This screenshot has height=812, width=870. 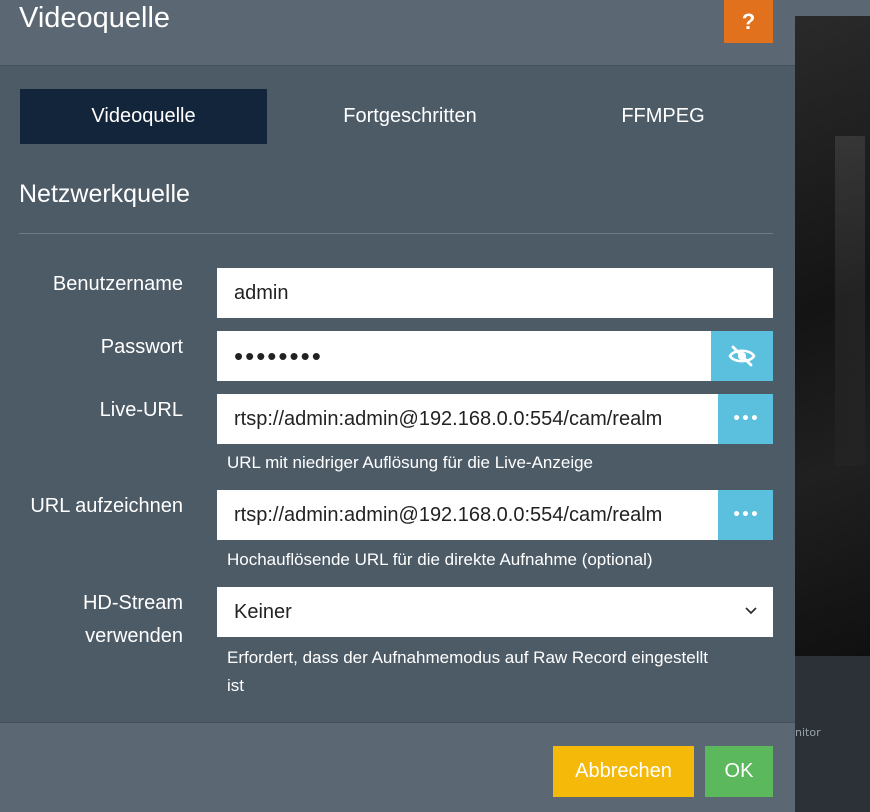 I want to click on password-label: Passwort, so click(x=141, y=347).